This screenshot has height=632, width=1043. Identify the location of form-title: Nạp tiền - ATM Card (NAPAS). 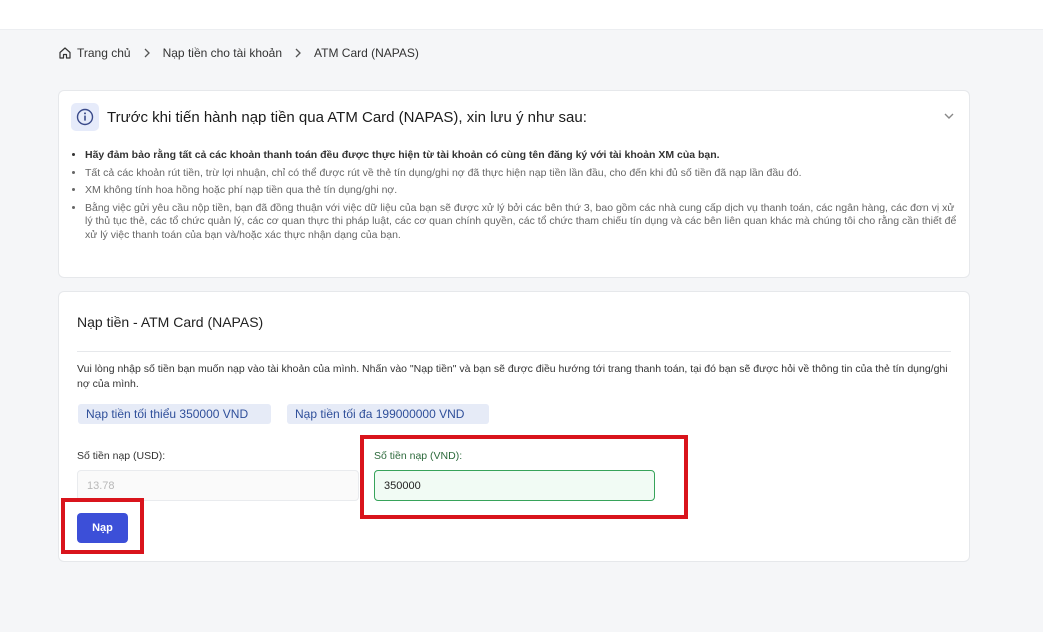
(170, 322).